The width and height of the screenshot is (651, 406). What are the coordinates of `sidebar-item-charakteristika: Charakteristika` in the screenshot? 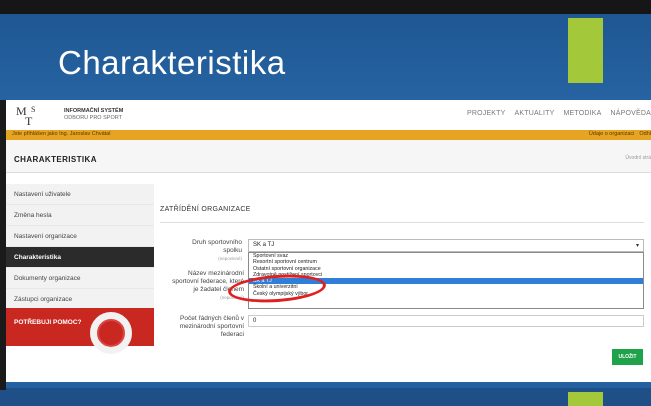 It's located at (80, 257).